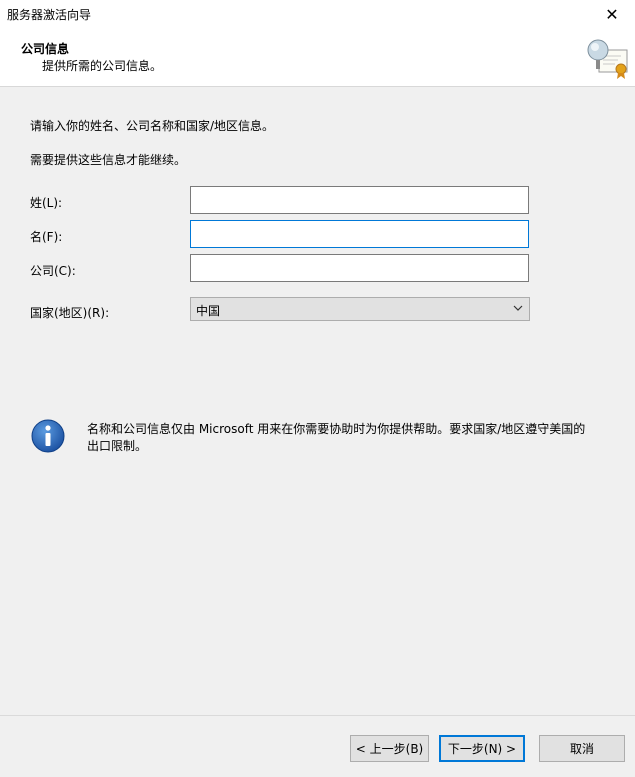 This screenshot has height=777, width=635. What do you see at coordinates (70, 313) in the screenshot?
I see `country-label: 国家(地区)(R):` at bounding box center [70, 313].